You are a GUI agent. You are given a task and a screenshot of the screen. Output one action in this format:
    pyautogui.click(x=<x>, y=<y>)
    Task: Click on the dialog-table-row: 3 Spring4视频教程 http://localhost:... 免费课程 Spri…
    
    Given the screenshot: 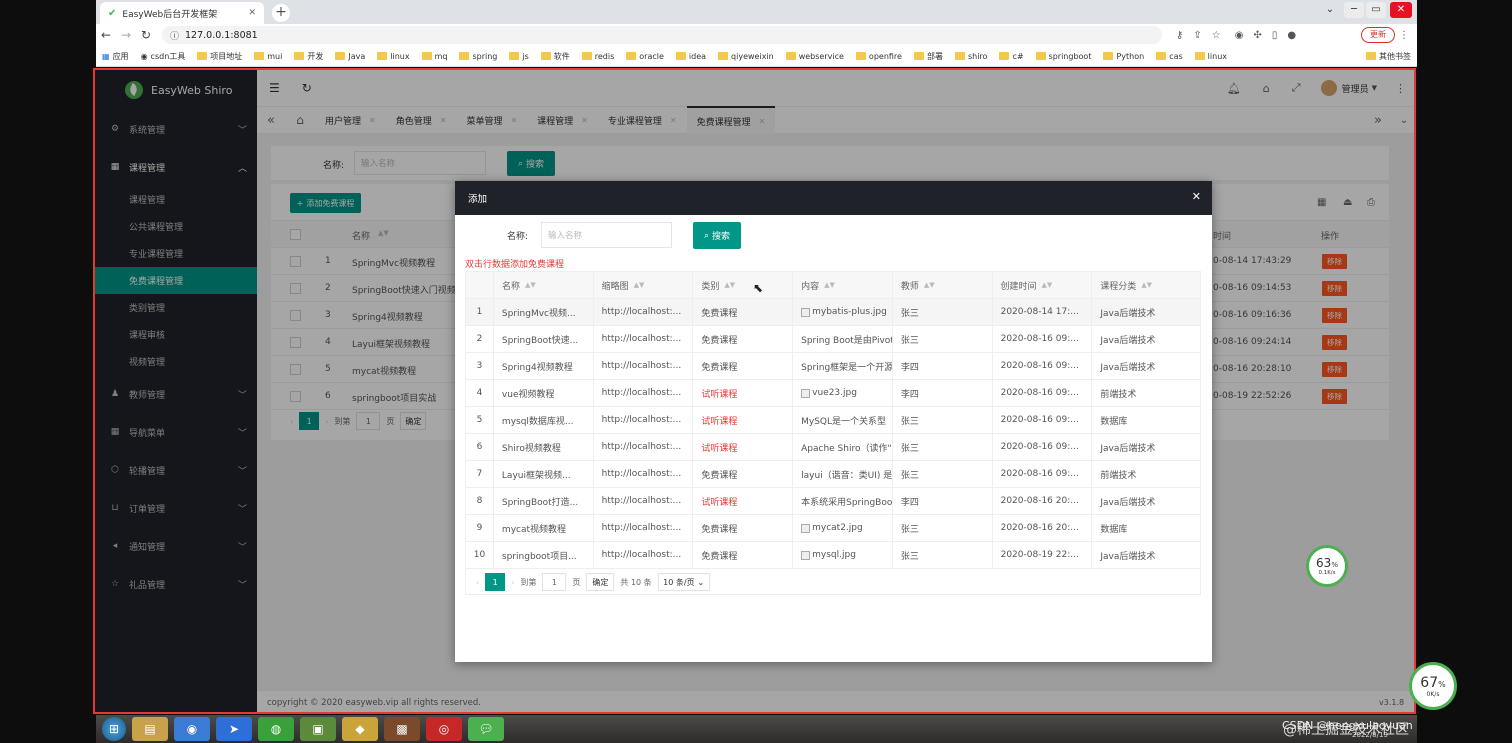 What is the action you would take?
    pyautogui.click(x=833, y=366)
    